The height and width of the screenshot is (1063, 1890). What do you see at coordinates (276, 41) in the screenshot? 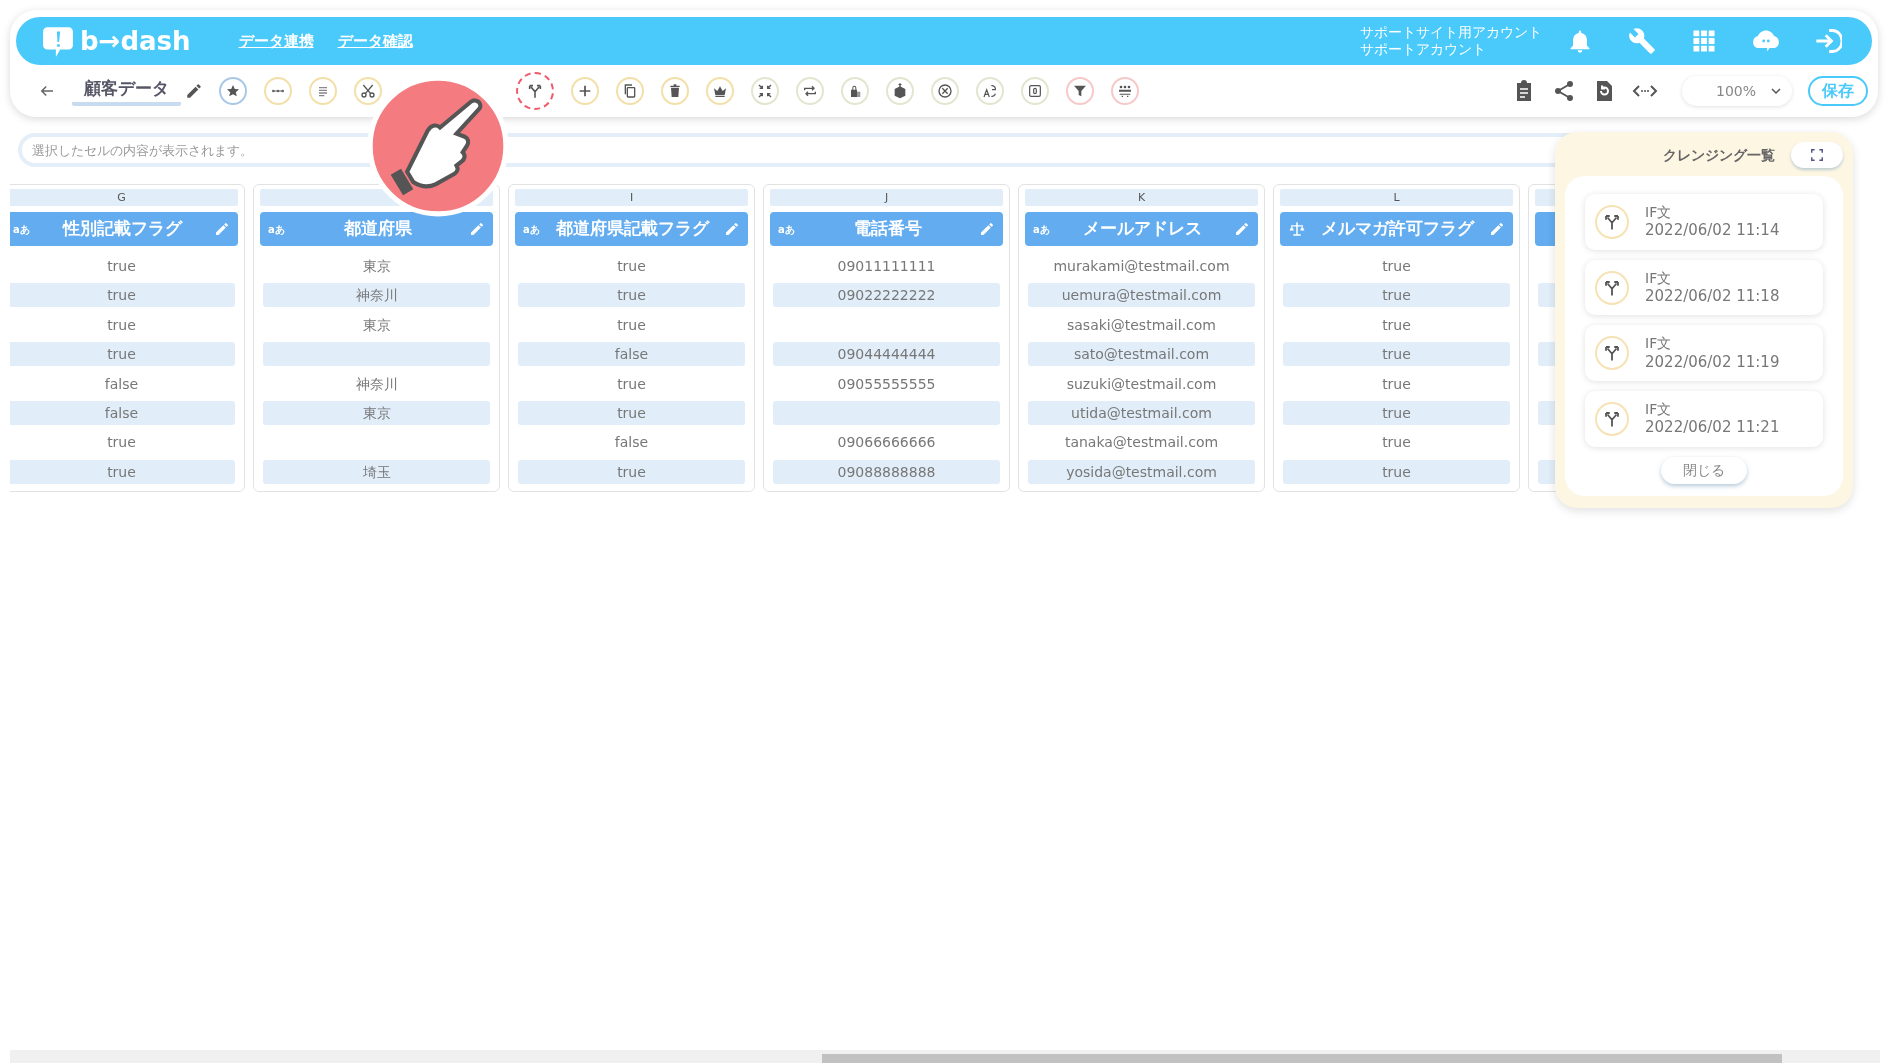
I see `nav-link: データ連携` at bounding box center [276, 41].